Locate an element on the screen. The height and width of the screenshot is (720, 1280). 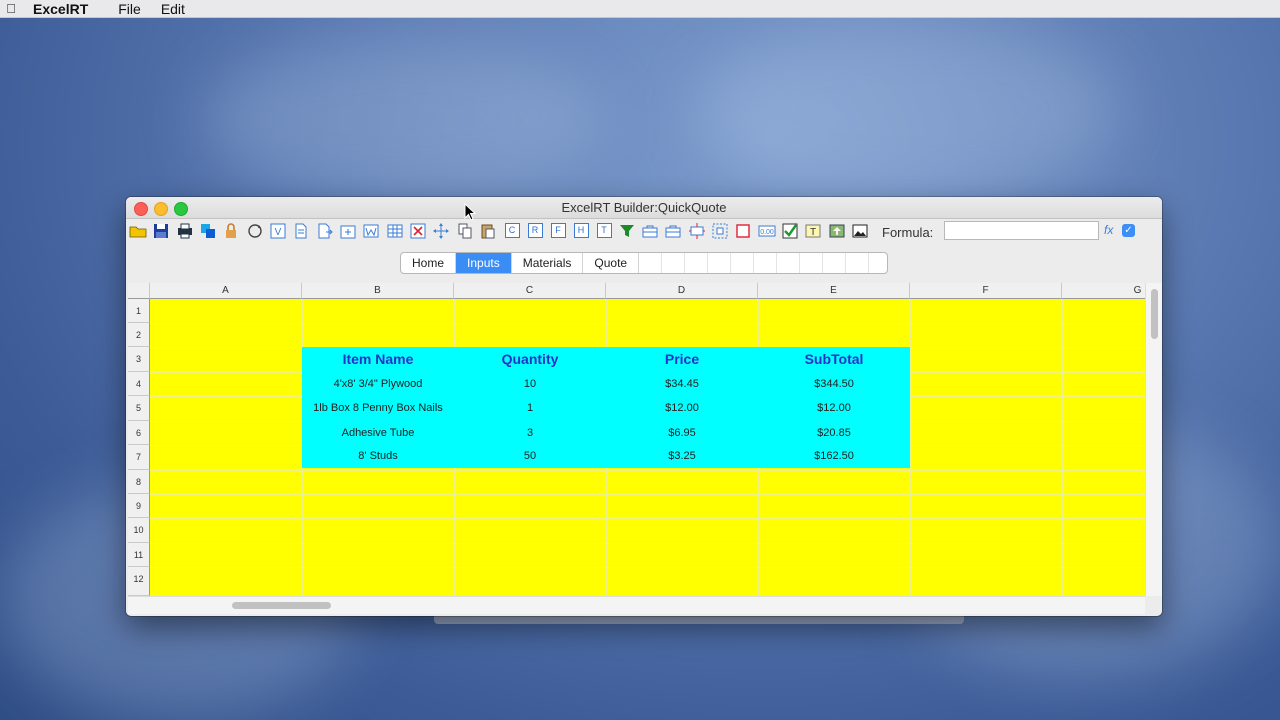
row-header: 1 is located at coordinates (139, 311).